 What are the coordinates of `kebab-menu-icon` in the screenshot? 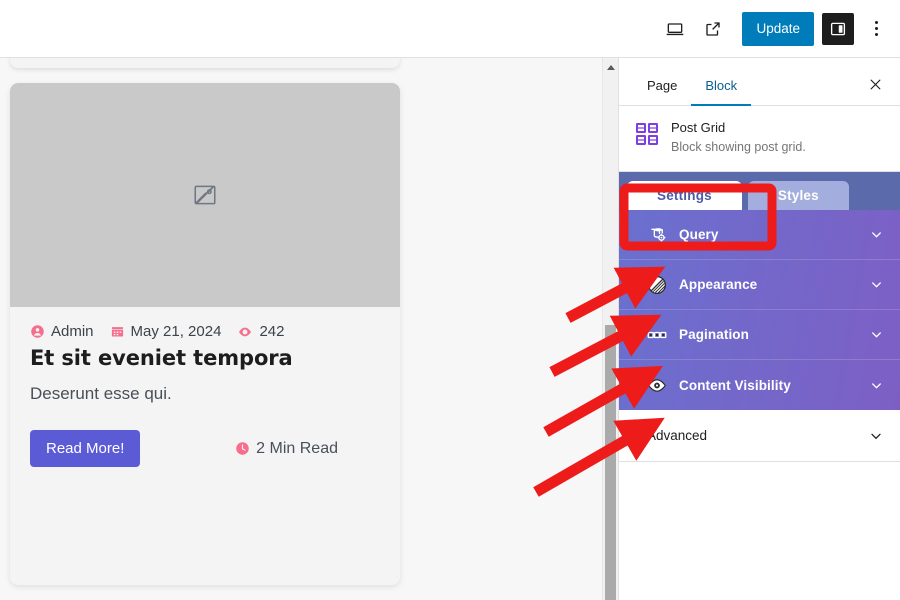 It's located at (876, 29).